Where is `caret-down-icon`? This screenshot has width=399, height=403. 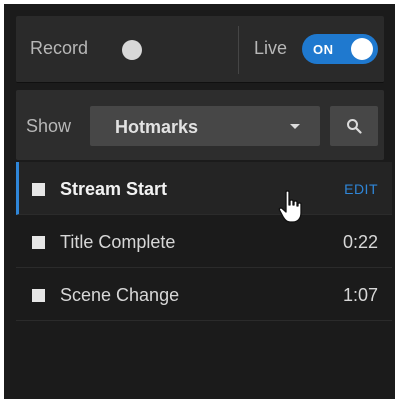
caret-down-icon is located at coordinates (295, 126).